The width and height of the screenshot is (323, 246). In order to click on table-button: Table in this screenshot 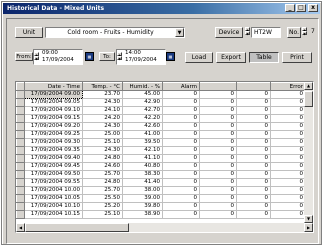, I will do `click(264, 57)`.